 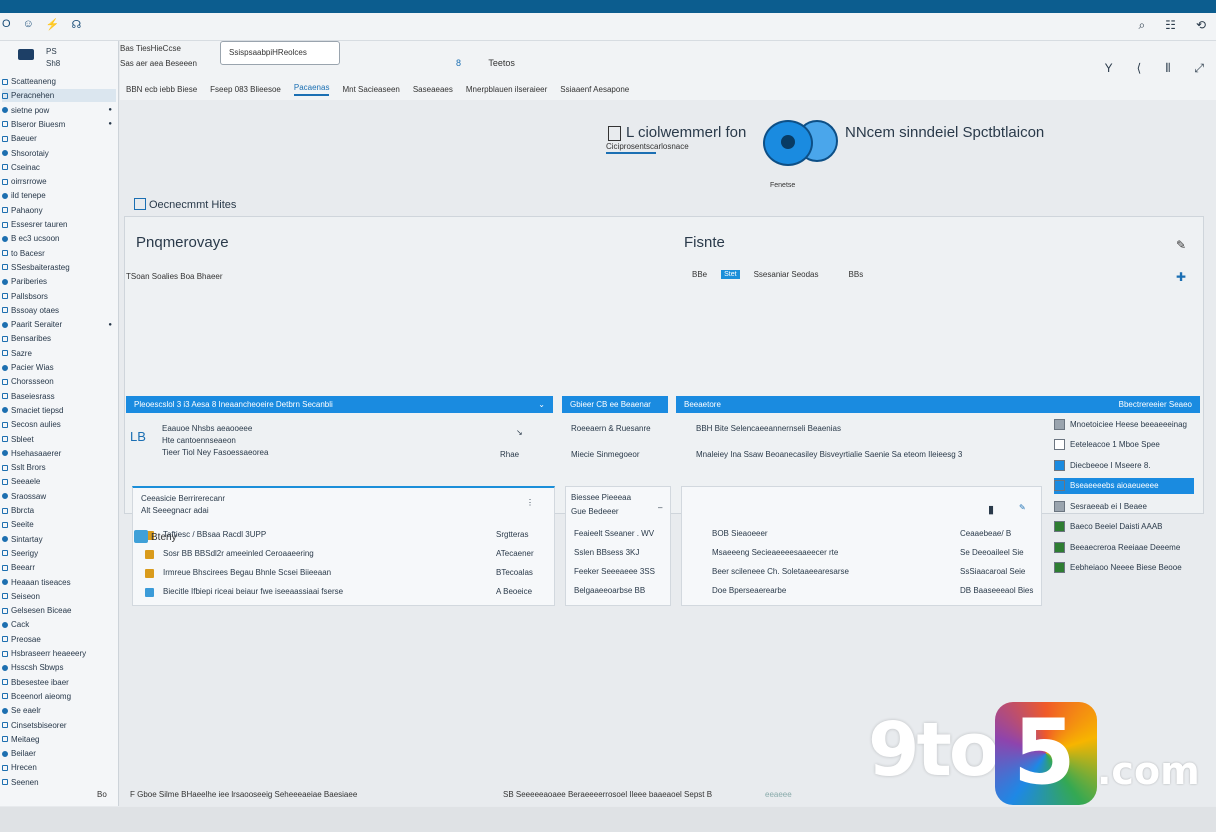 I want to click on sidebar-item: Sslt Brors, so click(x=59, y=467).